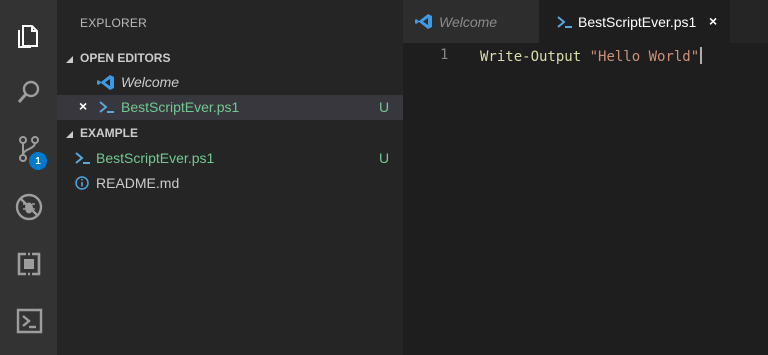  What do you see at coordinates (150, 82) in the screenshot?
I see `open-editor-label: Welcome` at bounding box center [150, 82].